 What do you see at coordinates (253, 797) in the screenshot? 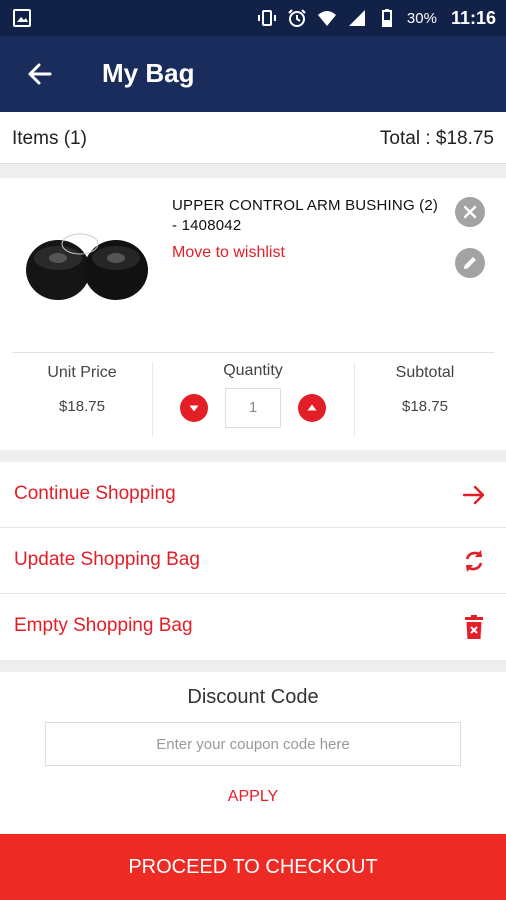
I see `apply-coupon-button: APPLY` at bounding box center [253, 797].